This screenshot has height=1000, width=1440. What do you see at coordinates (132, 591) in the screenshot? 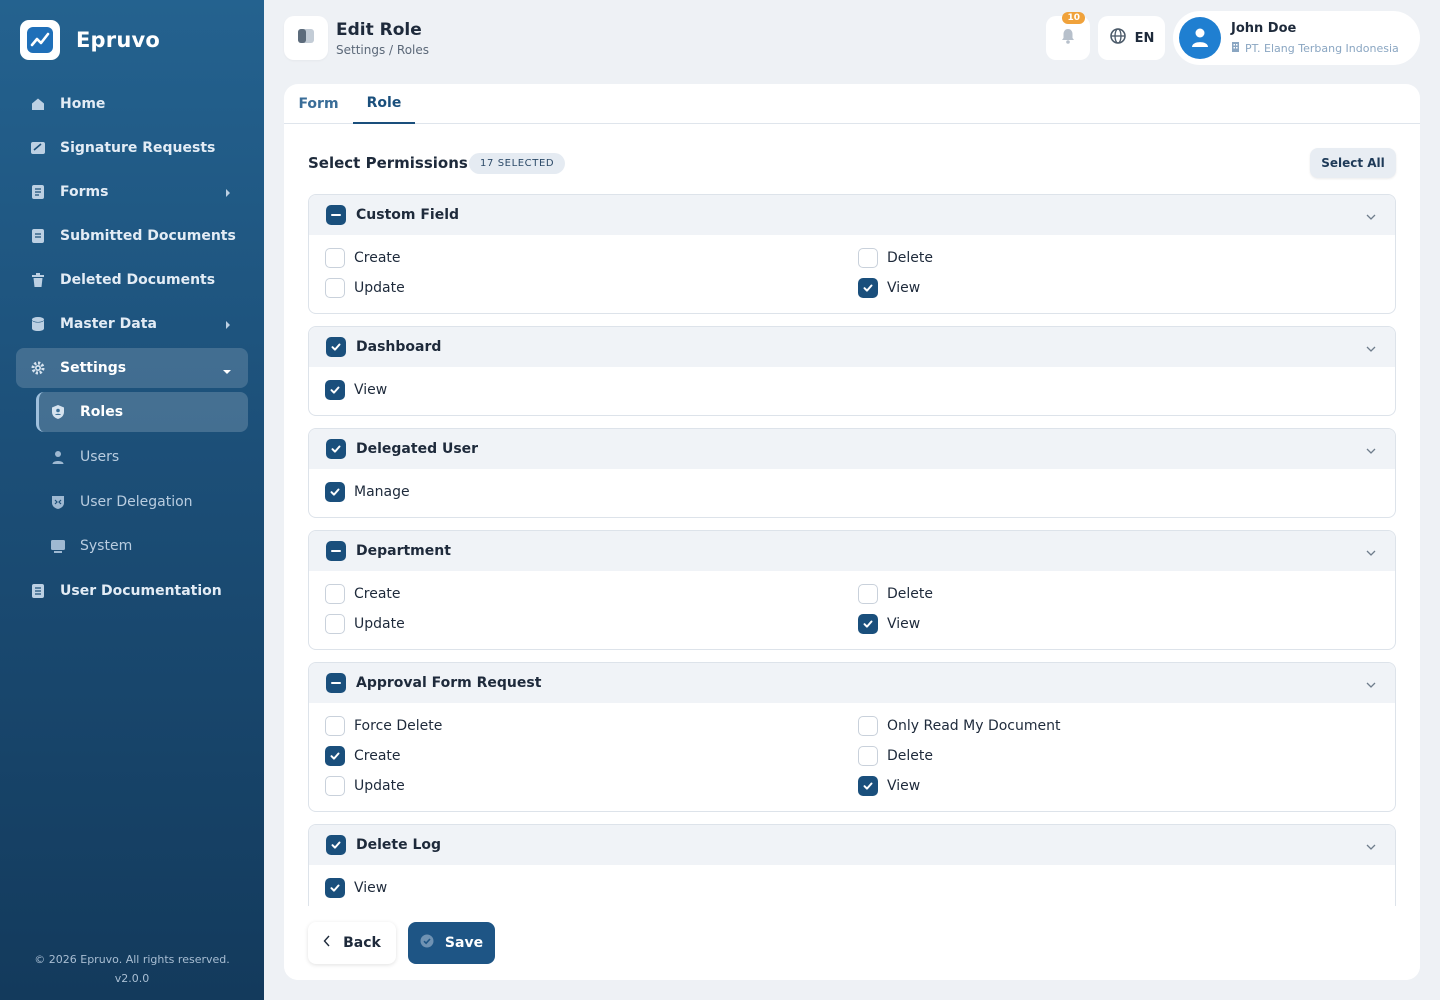
I see `sidebar-item-user-documentation: User Documentation` at bounding box center [132, 591].